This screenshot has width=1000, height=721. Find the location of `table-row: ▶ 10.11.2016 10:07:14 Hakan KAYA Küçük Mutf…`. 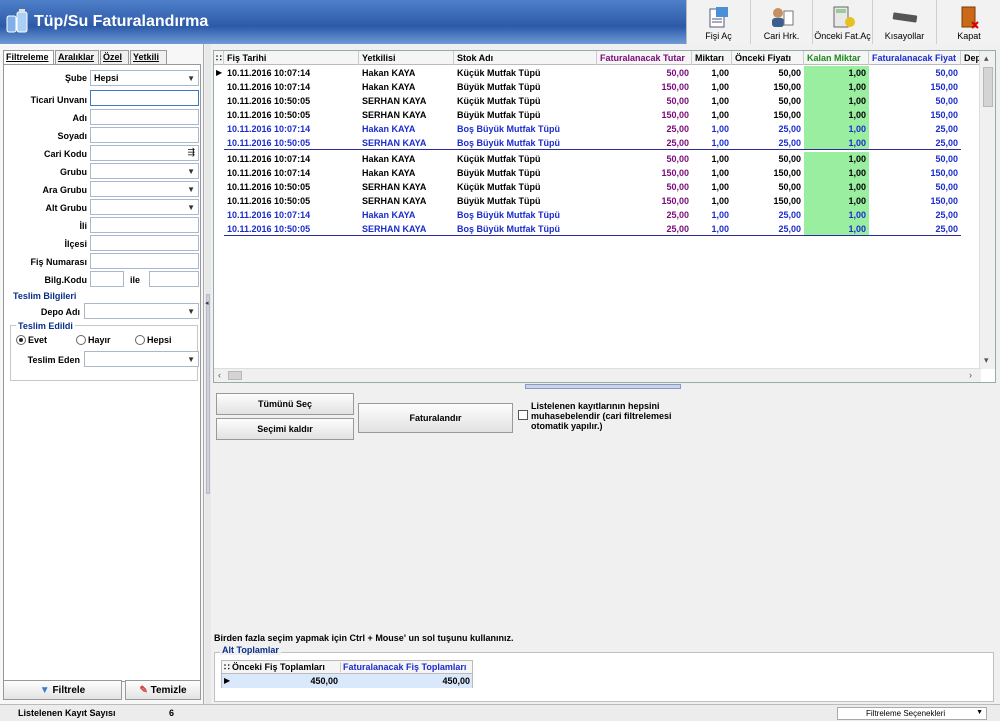

table-row: ▶ 10.11.2016 10:07:14 Hakan KAYA Küçük Mutf… is located at coordinates (604, 73).